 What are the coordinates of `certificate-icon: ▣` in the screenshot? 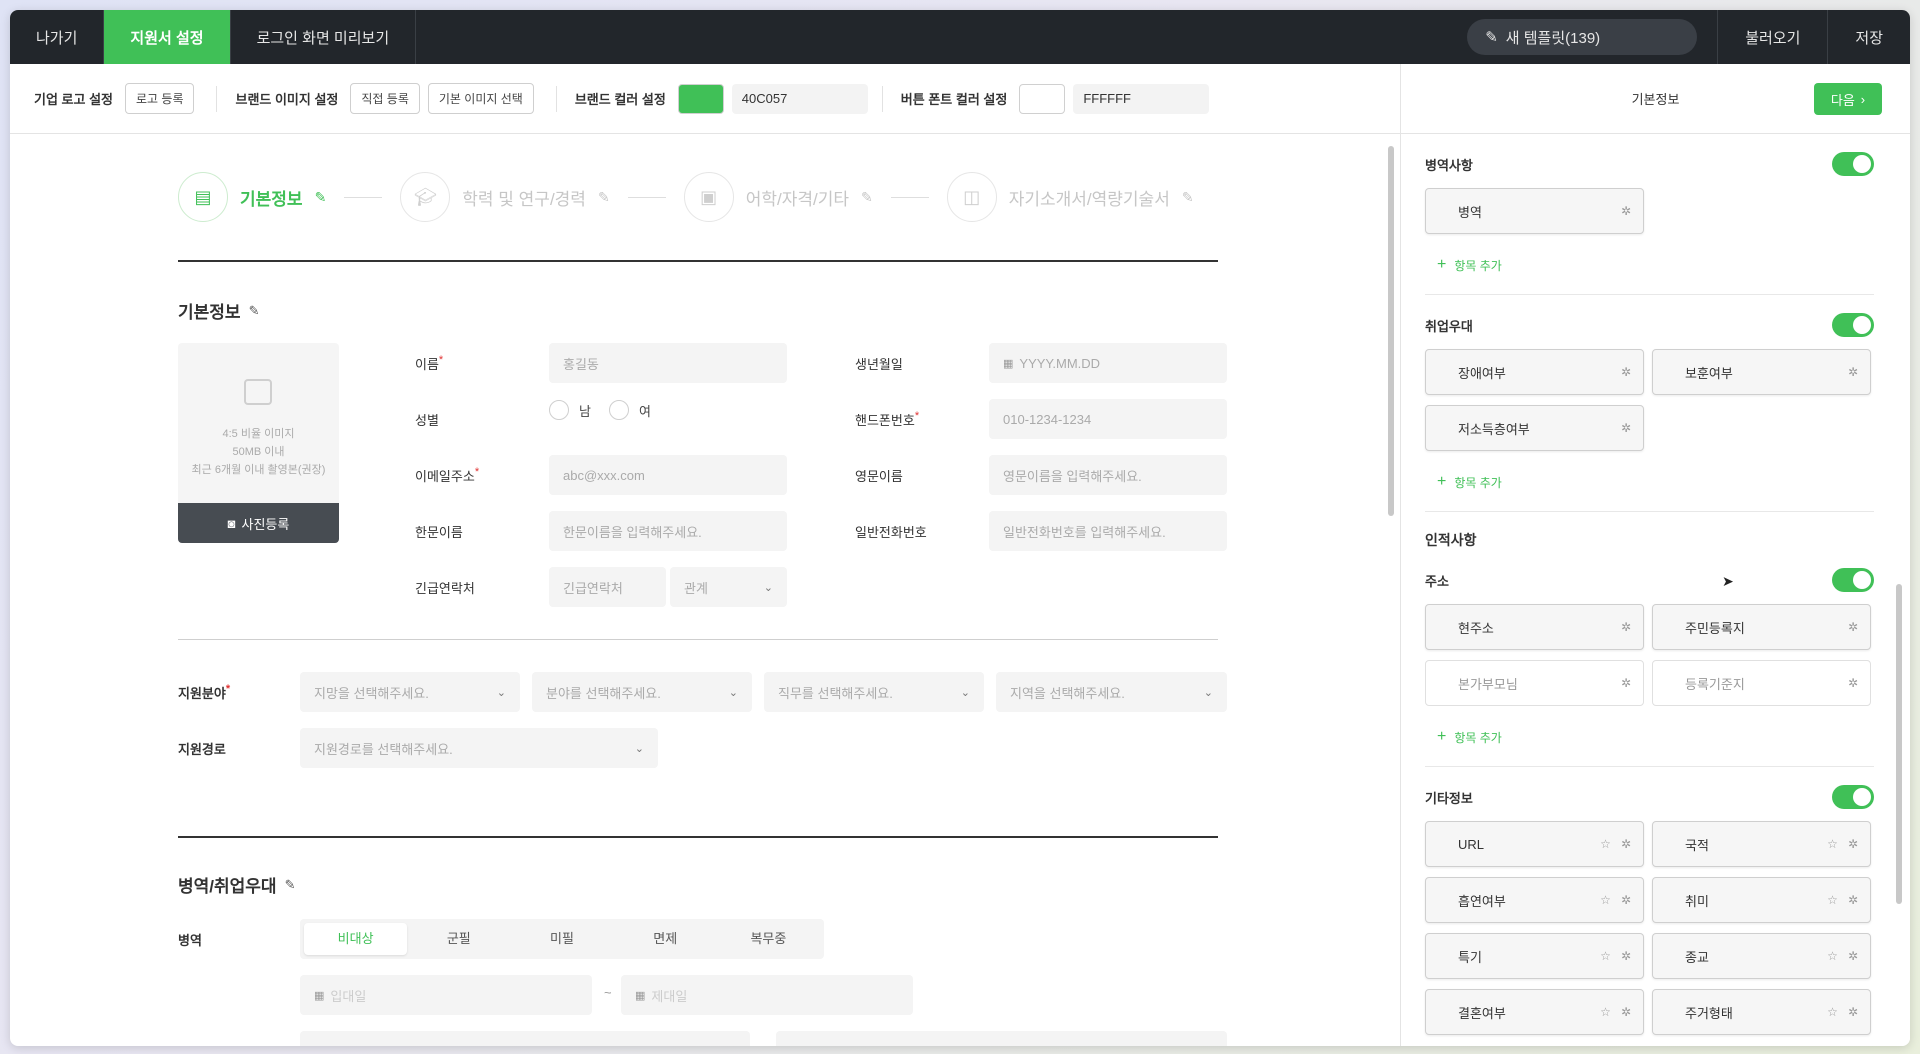 It's located at (708, 197).